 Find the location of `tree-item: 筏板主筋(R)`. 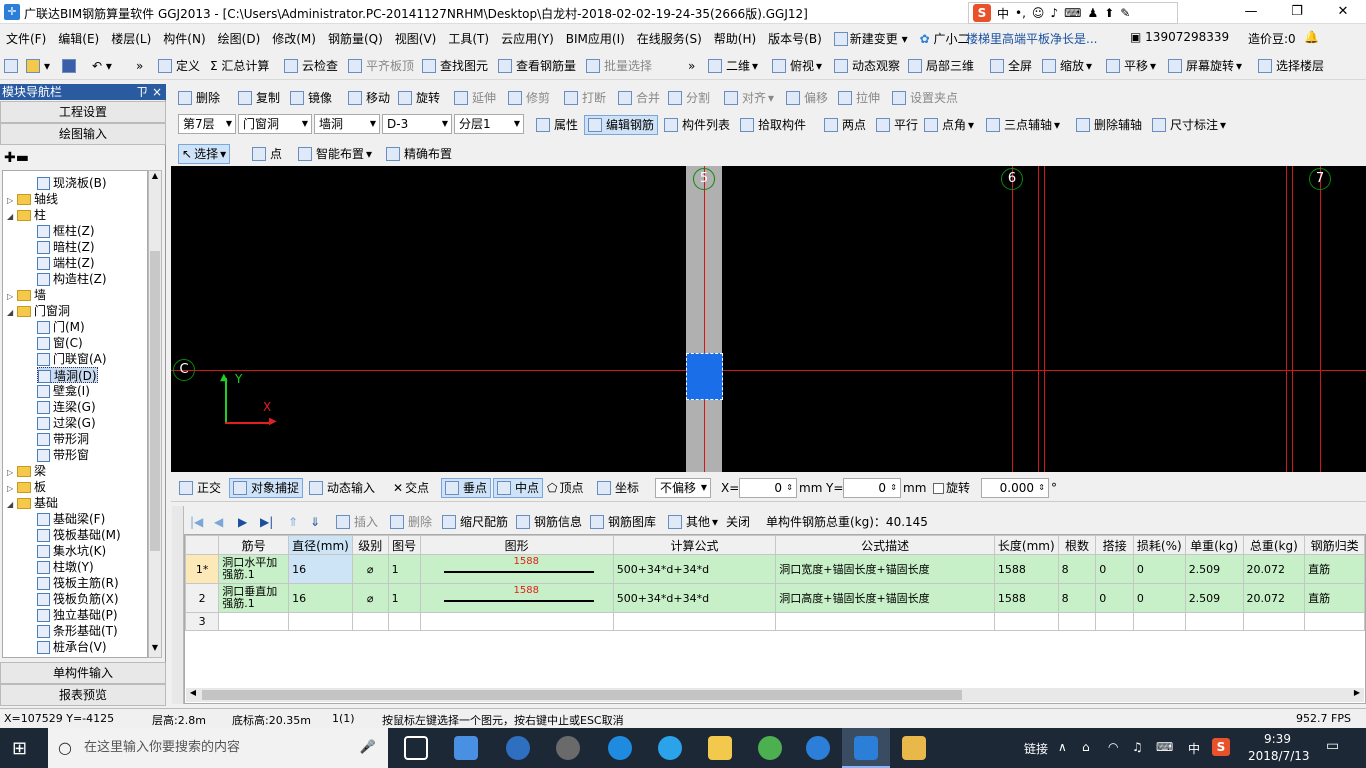

tree-item: 筏板主筋(R) is located at coordinates (78, 583).